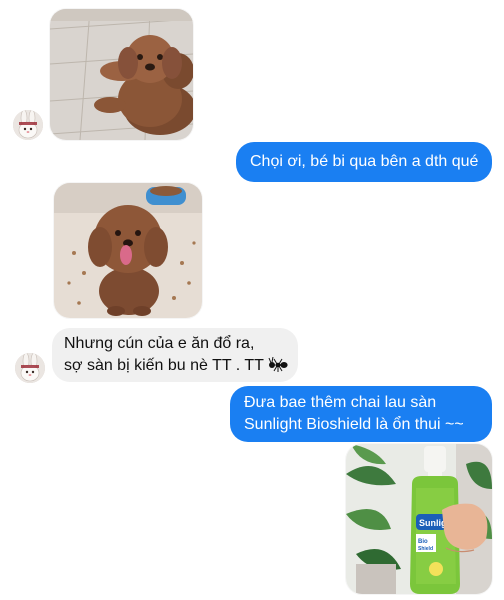 The width and height of the screenshot is (504, 600). I want to click on bottle-label-line2: Shield, so click(425, 549).